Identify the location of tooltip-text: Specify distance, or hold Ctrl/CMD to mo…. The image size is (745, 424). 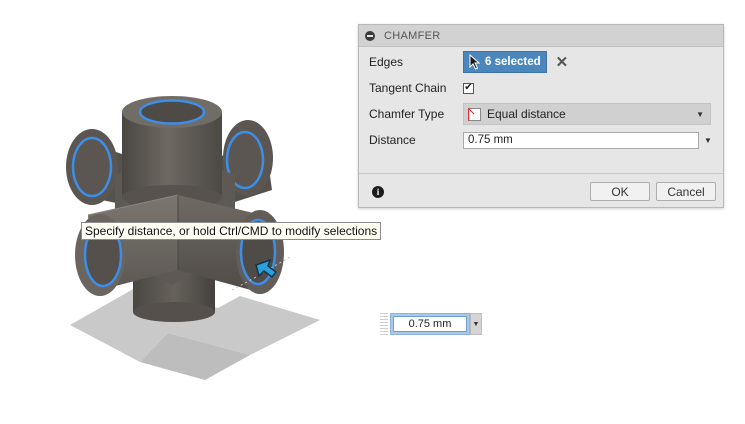
(231, 231).